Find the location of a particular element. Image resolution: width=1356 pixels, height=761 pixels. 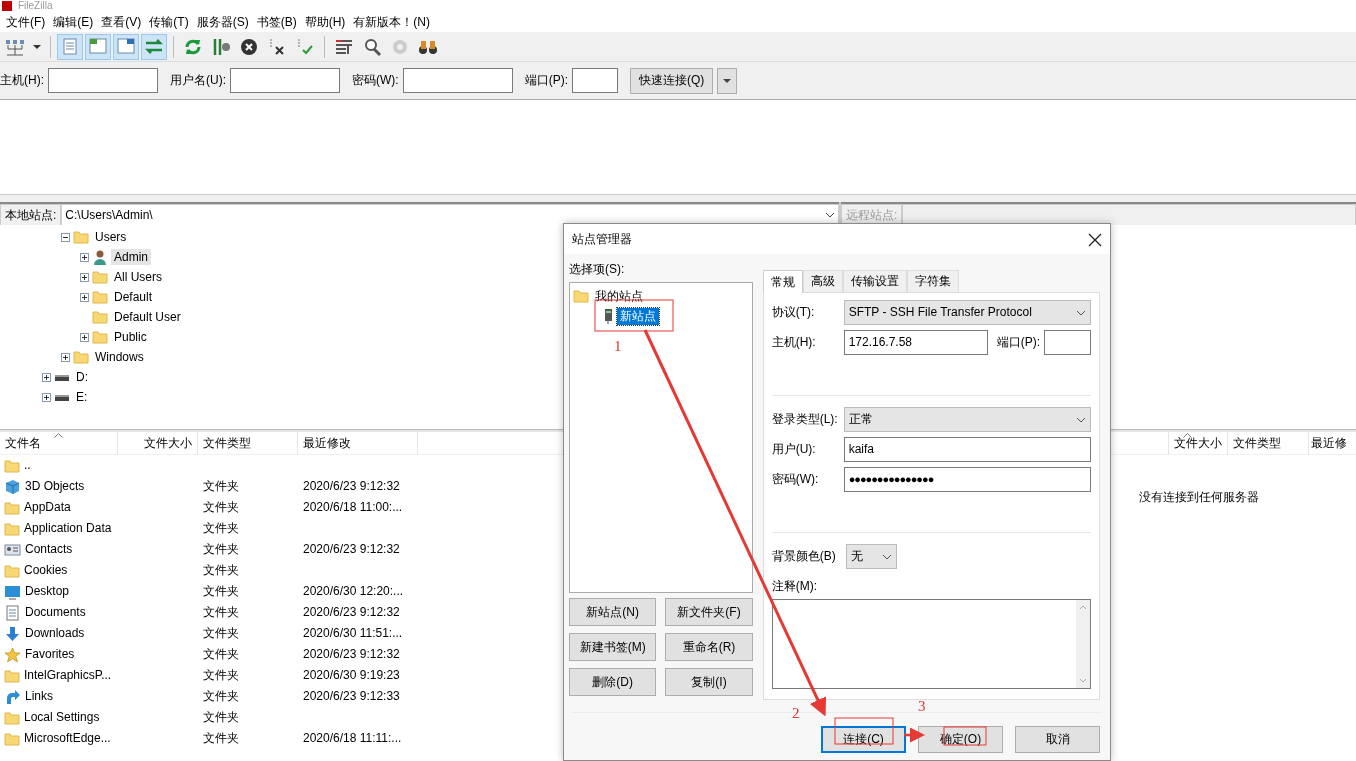

file-name: Application Data is located at coordinates (68, 528).